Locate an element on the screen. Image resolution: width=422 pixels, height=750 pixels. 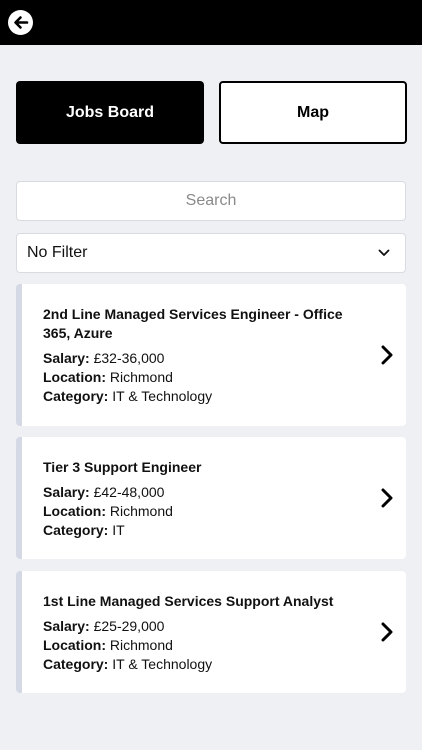
job-salary: Salary: £25-29,000 is located at coordinates (201, 626).